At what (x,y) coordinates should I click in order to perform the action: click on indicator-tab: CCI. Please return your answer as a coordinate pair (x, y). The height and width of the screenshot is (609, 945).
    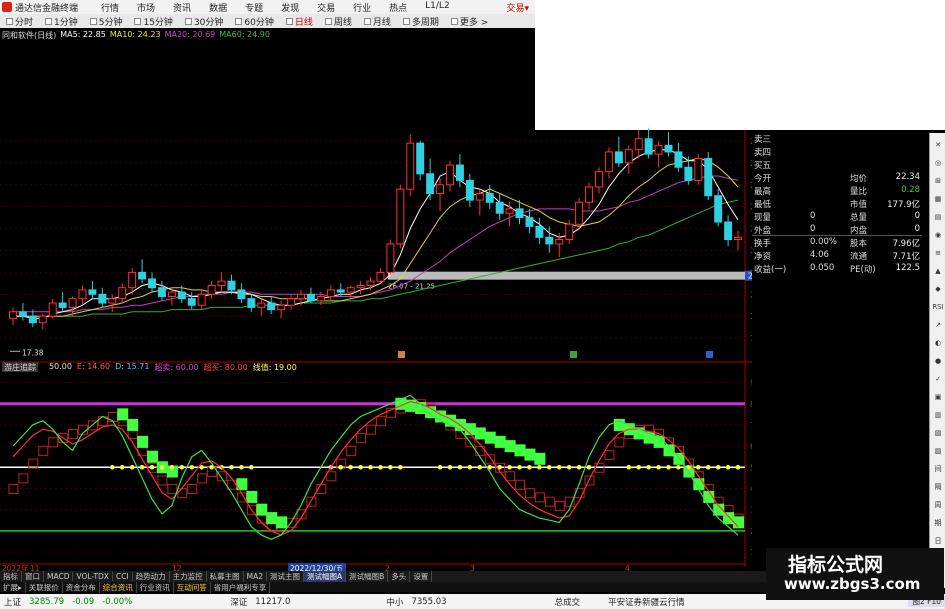
    Looking at the image, I should click on (123, 576).